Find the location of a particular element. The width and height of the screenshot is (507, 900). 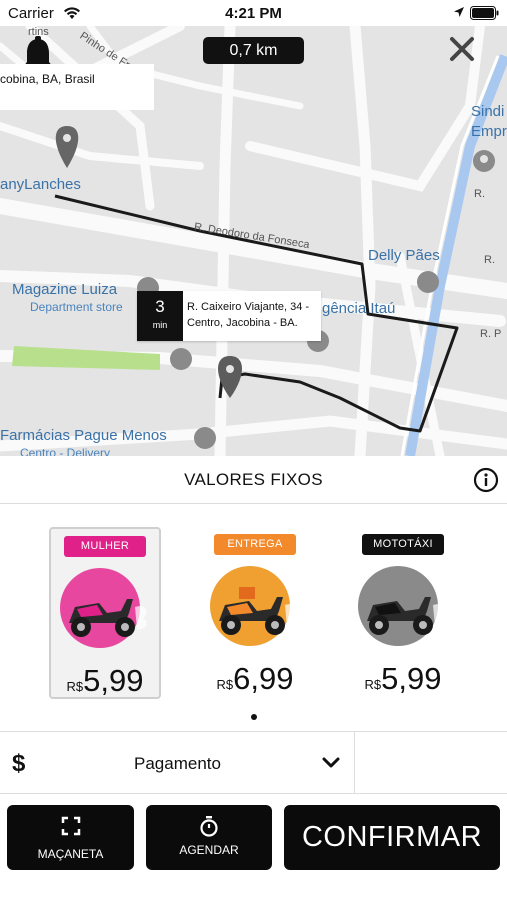

fixed-values-title: VALORES FIXOS is located at coordinates (253, 479).